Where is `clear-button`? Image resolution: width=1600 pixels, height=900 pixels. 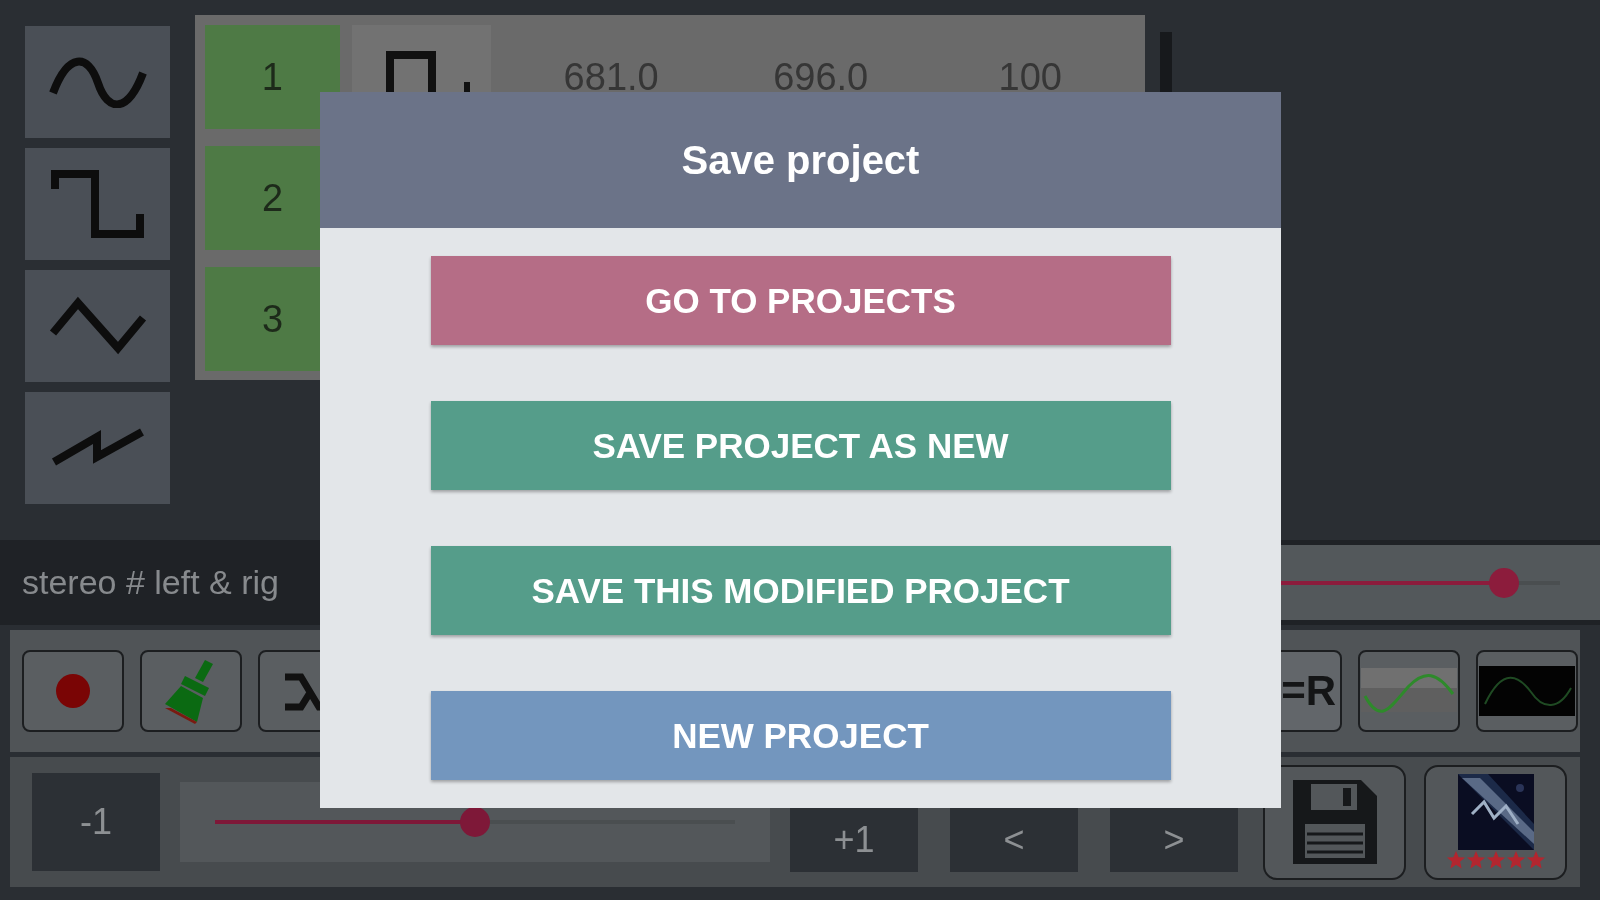
clear-button is located at coordinates (191, 691).